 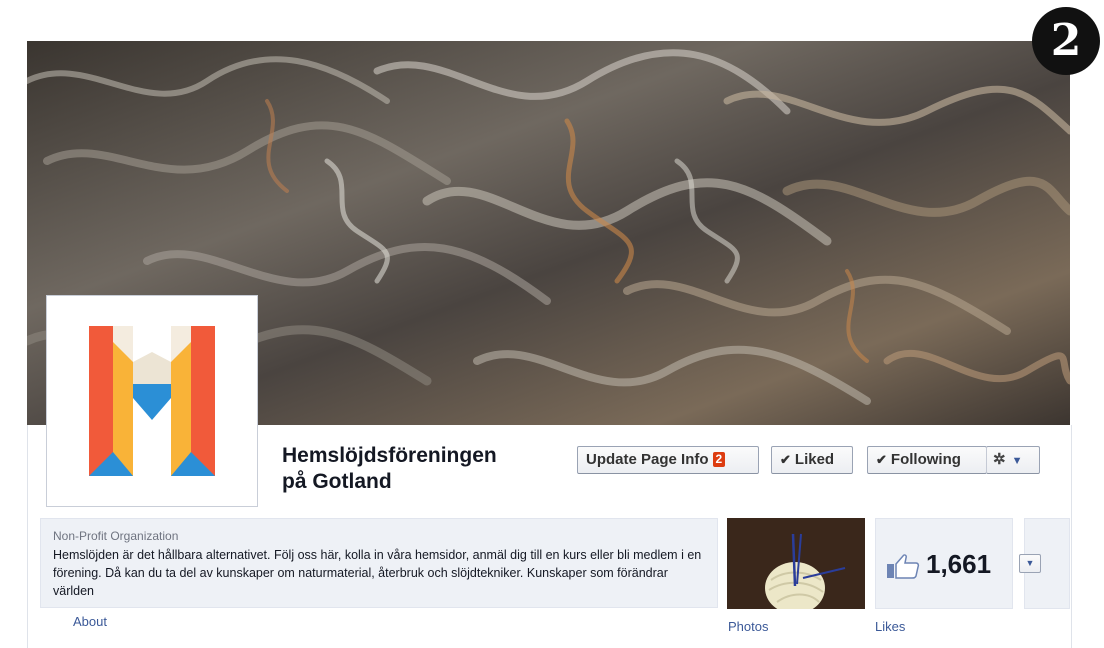 I want to click on thumbs-up-icon, so click(x=903, y=566).